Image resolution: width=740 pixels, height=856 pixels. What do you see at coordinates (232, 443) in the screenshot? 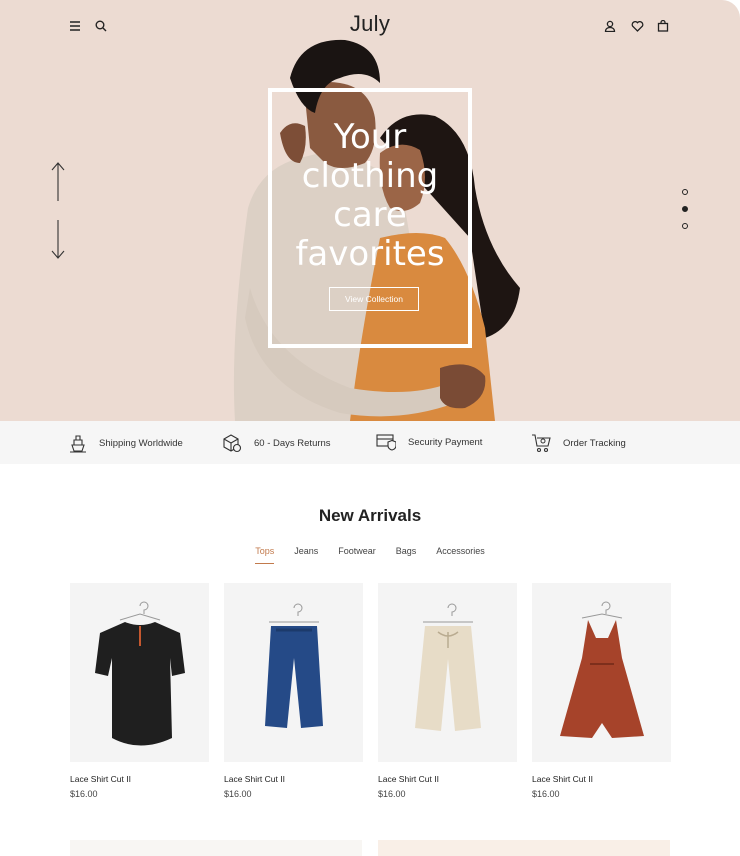
I see `return-box-icon` at bounding box center [232, 443].